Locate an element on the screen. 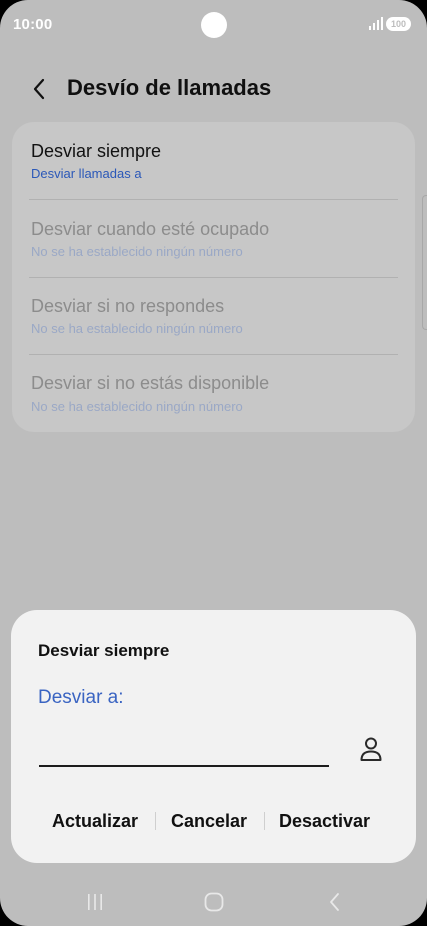 The width and height of the screenshot is (427, 926). system-back-button is located at coordinates (334, 902).